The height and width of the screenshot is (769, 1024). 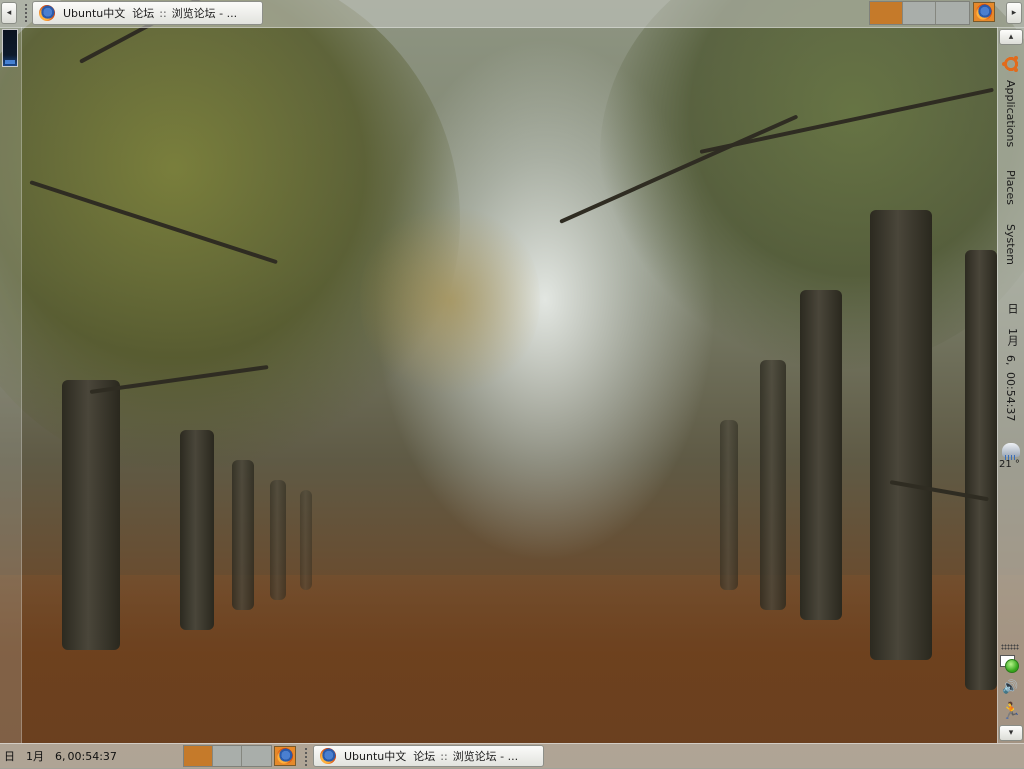 I want to click on menu-applications: Applications, so click(x=1010, y=113).